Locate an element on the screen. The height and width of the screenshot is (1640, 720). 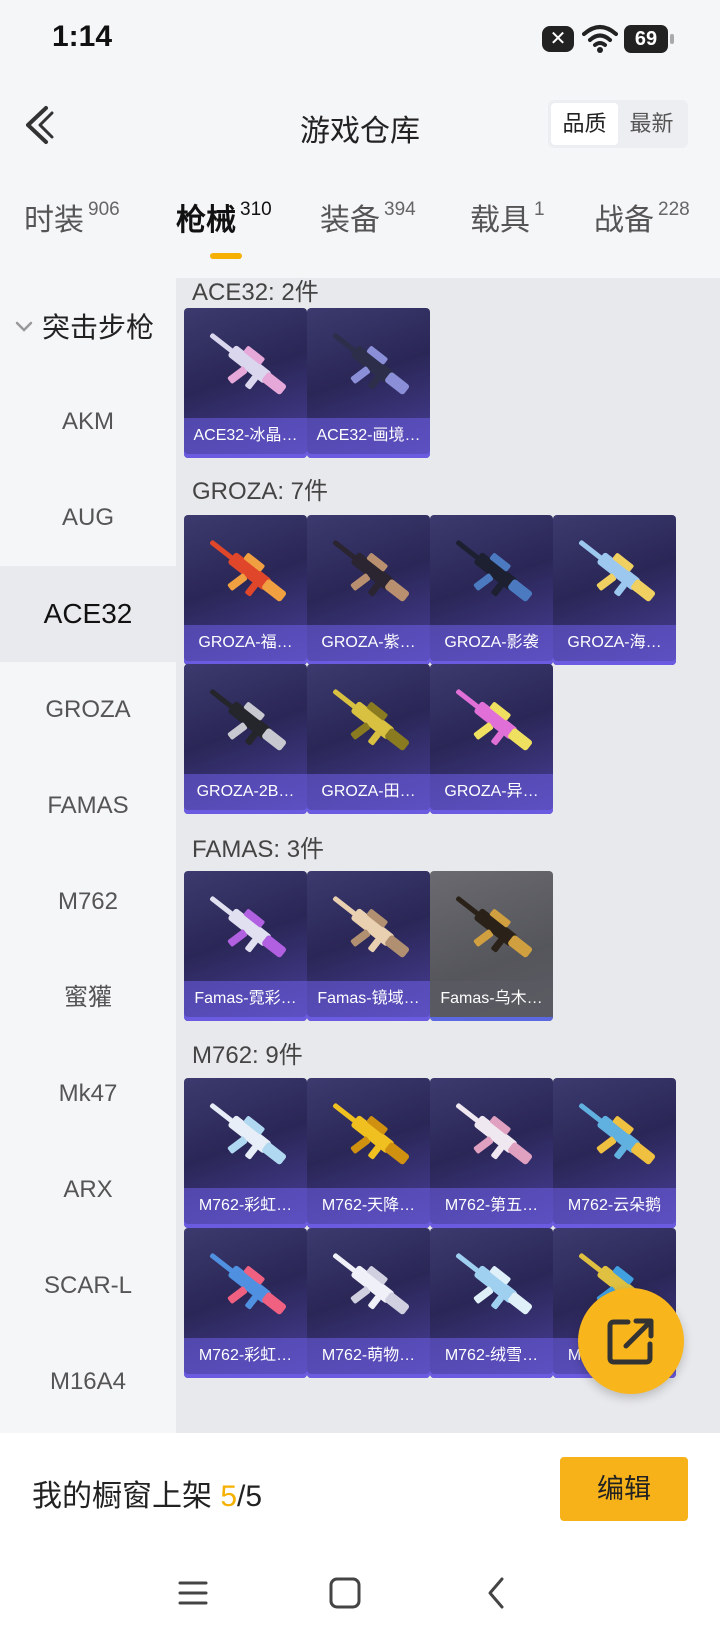
weapon-skin-card: GROZA-影袭 is located at coordinates (491, 590).